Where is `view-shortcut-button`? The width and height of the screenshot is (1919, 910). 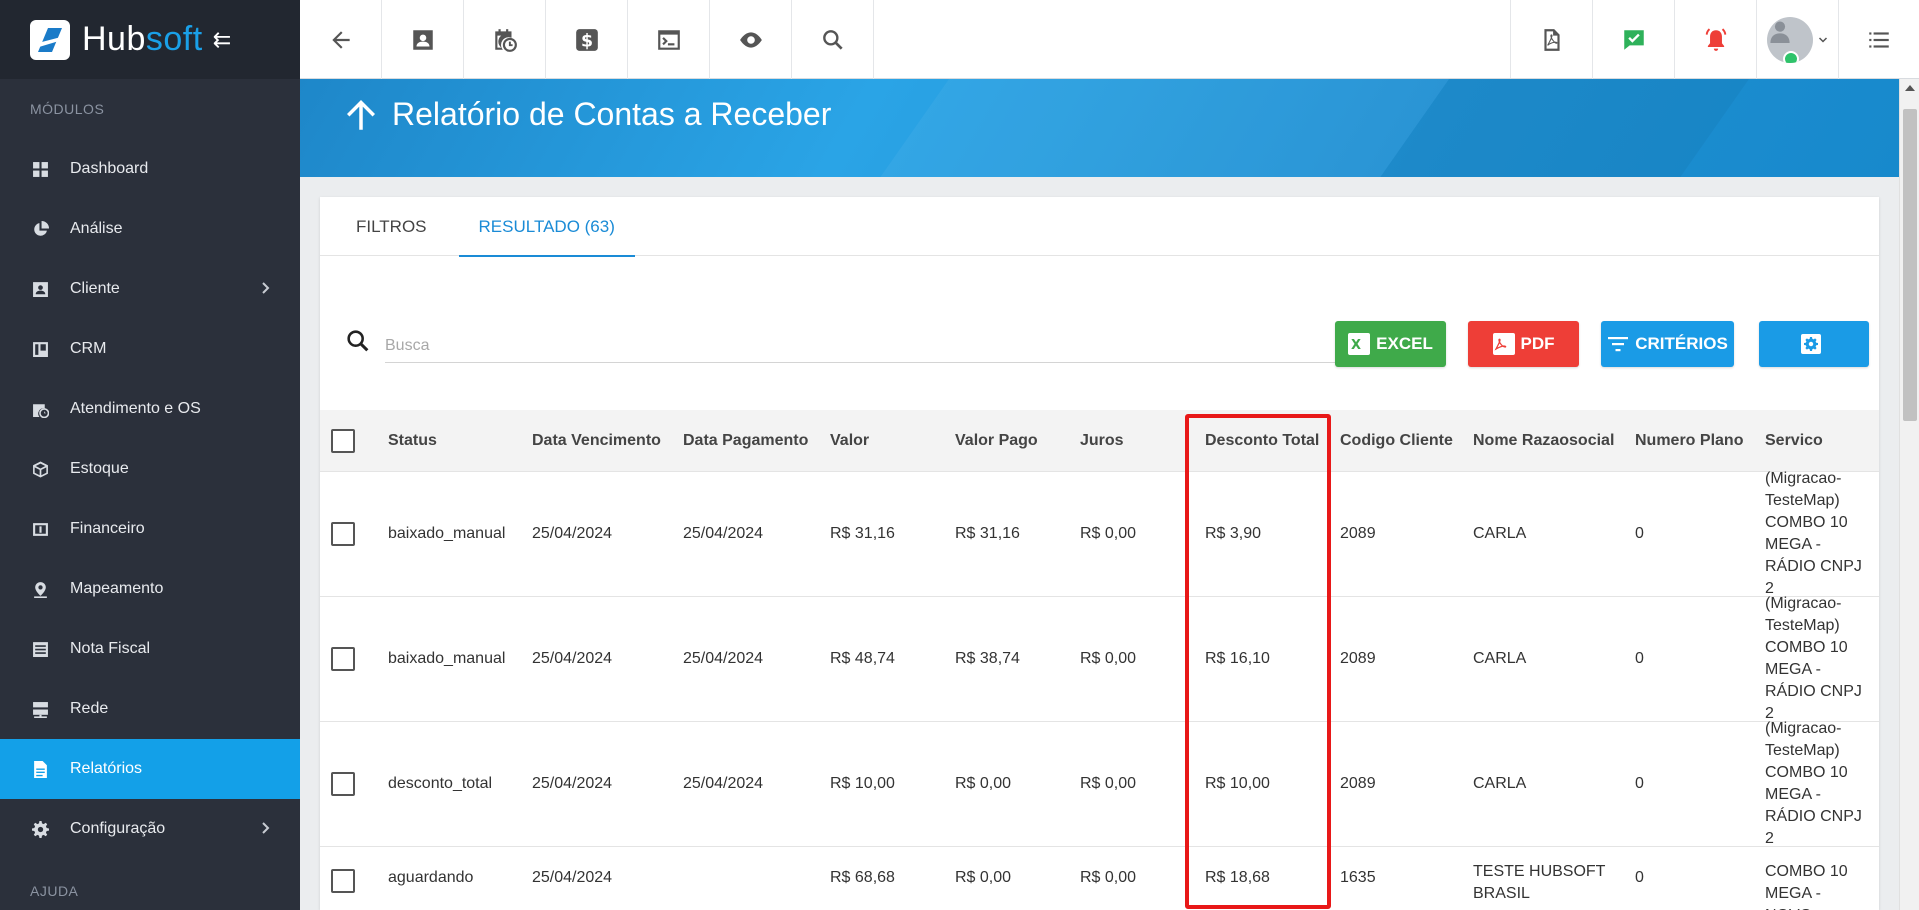
view-shortcut-button is located at coordinates (751, 39).